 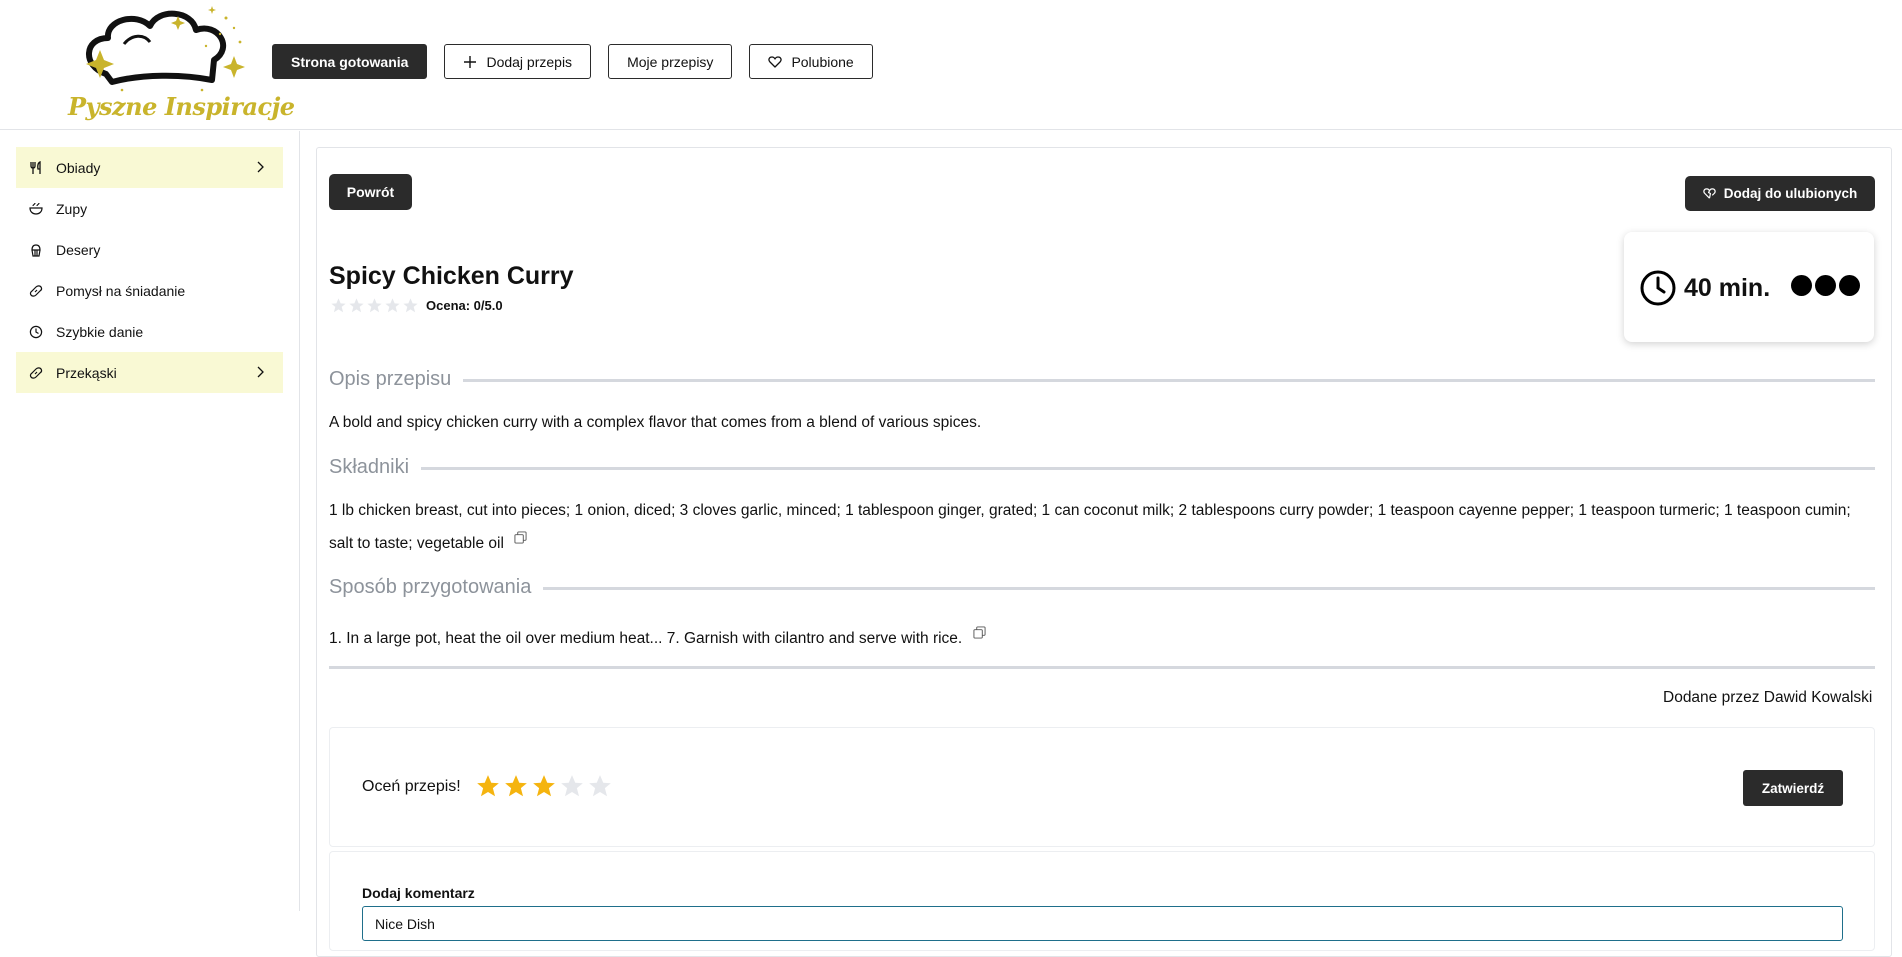 I want to click on sidebar-item-label: Pomysł na śniadanie, so click(x=121, y=290).